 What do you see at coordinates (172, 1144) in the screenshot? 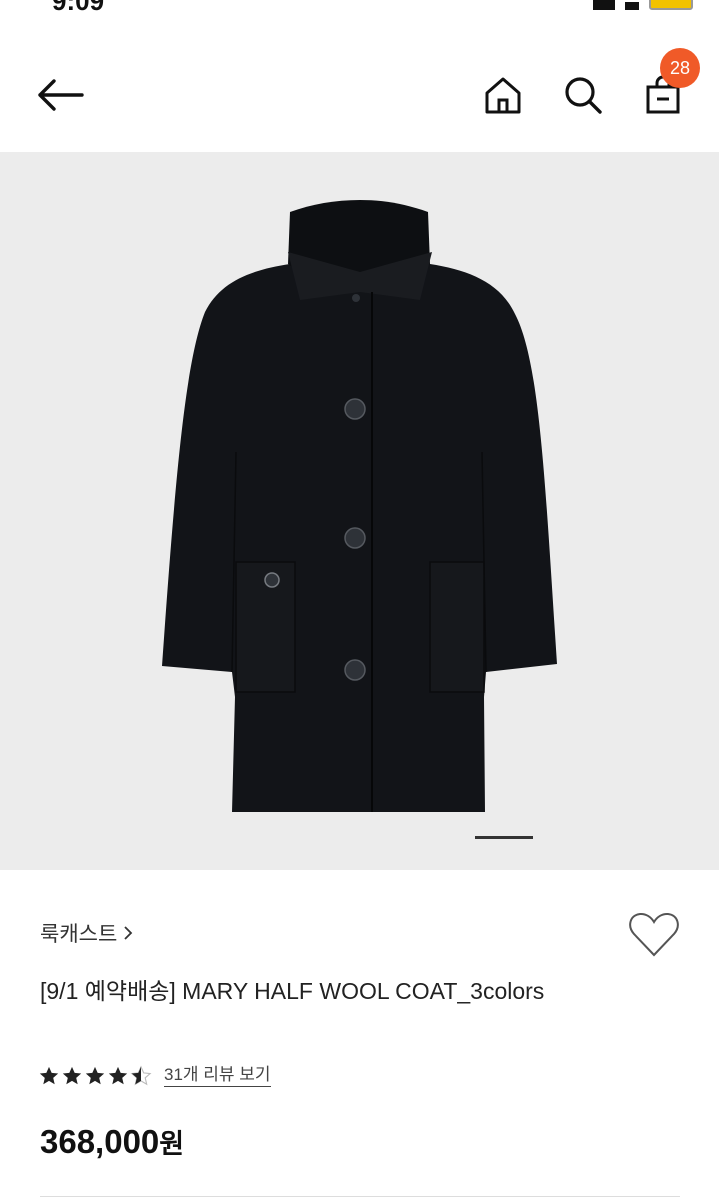
I see `price-unit: 원` at bounding box center [172, 1144].